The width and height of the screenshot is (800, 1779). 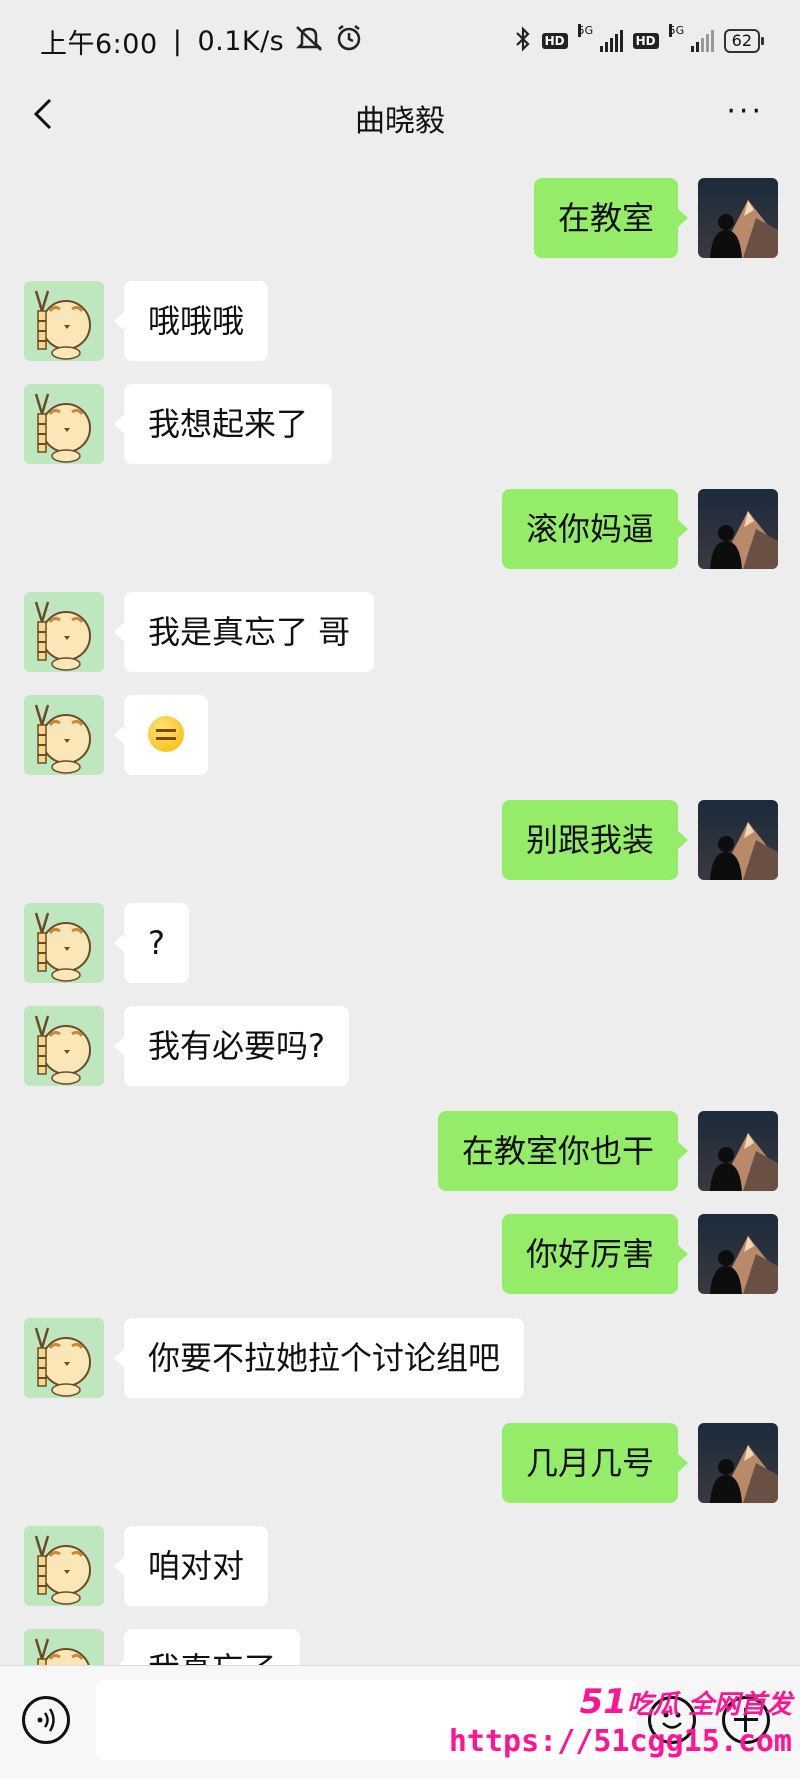 I want to click on network-type-2: 5G, so click(x=676, y=30).